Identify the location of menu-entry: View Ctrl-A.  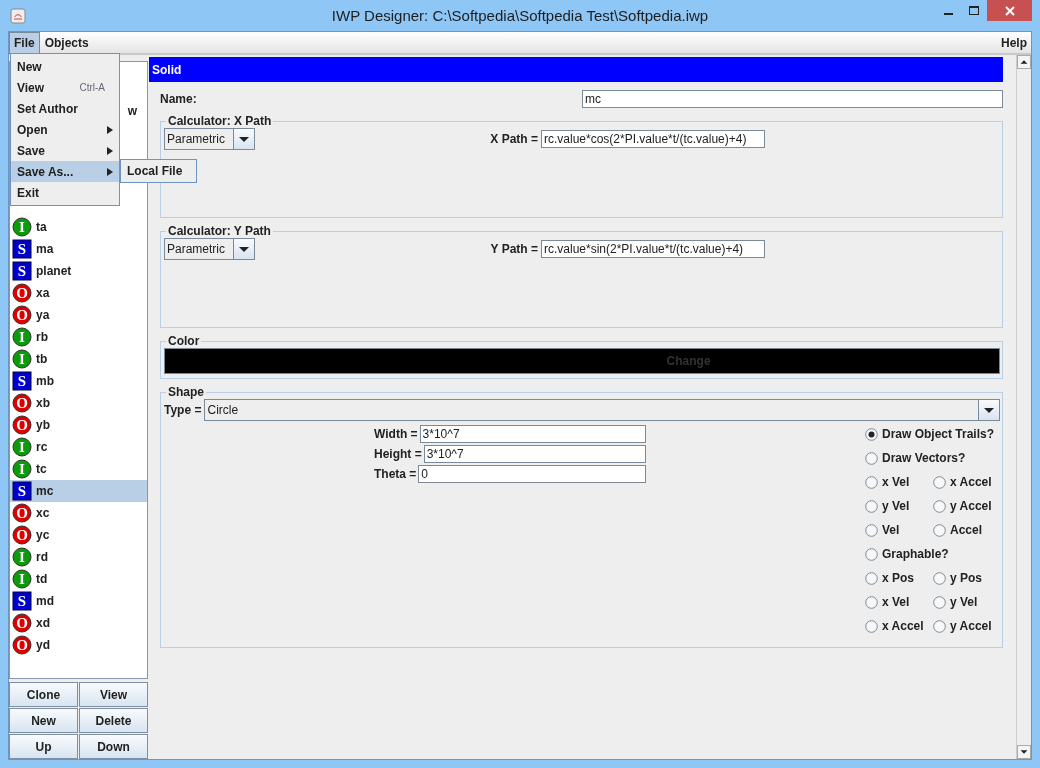
(65, 87).